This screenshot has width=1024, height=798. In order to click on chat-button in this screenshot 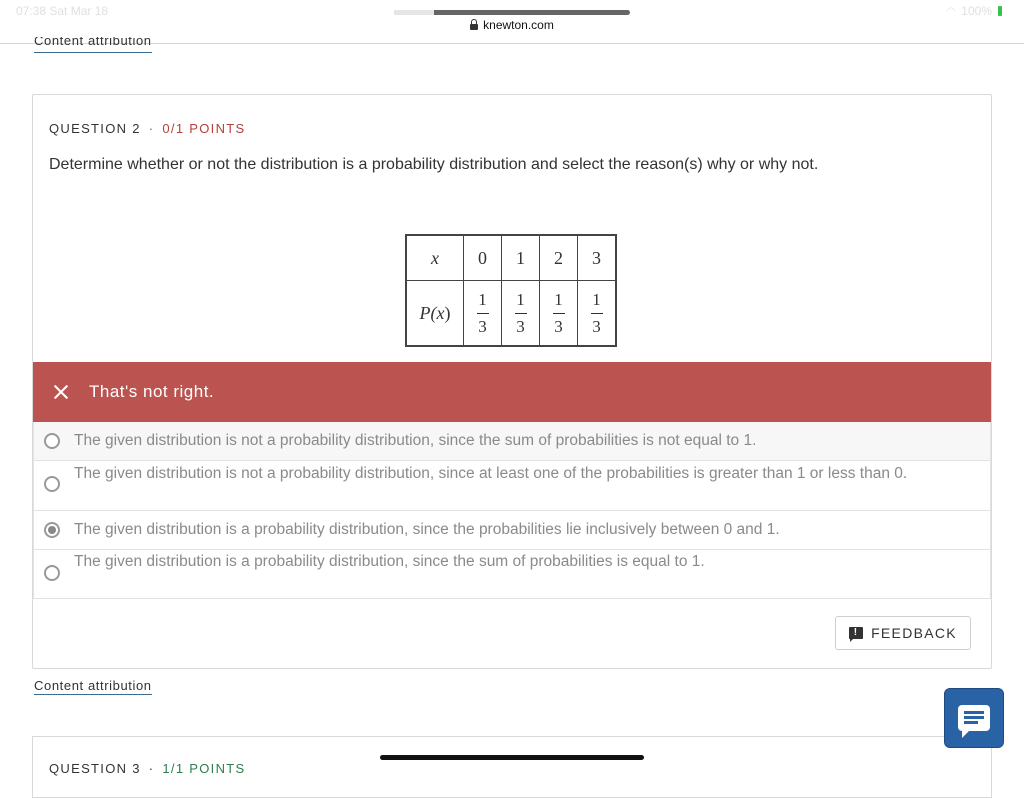, I will do `click(974, 718)`.